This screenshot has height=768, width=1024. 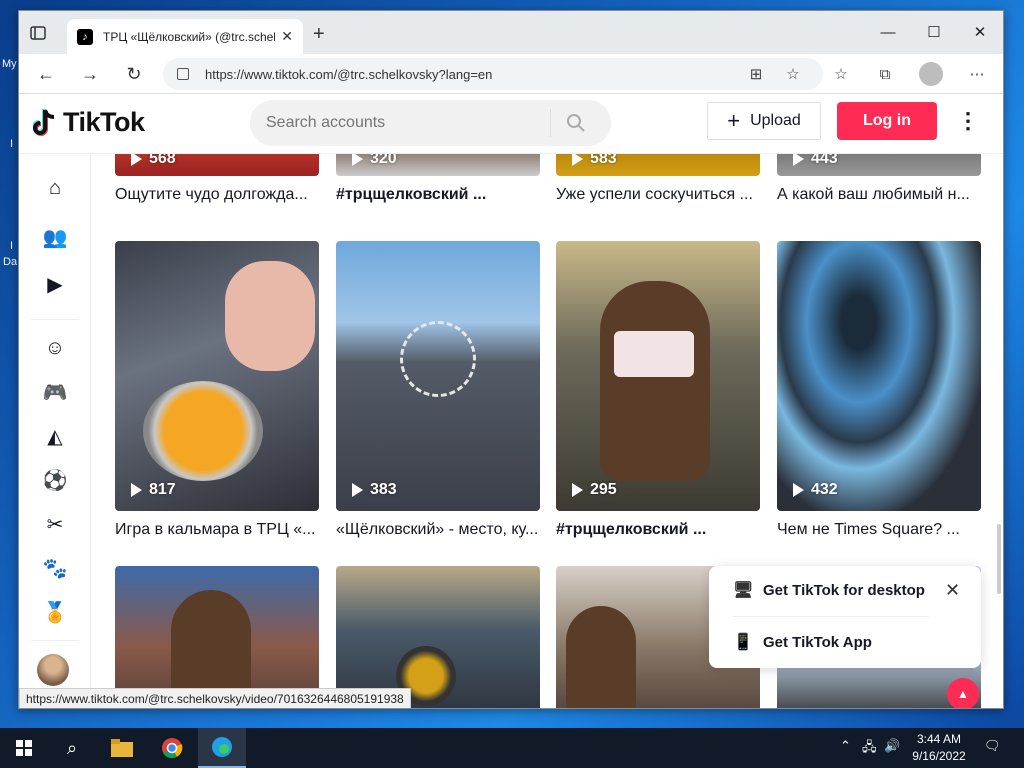 What do you see at coordinates (55, 436) in the screenshot?
I see `food-icon: ◭` at bounding box center [55, 436].